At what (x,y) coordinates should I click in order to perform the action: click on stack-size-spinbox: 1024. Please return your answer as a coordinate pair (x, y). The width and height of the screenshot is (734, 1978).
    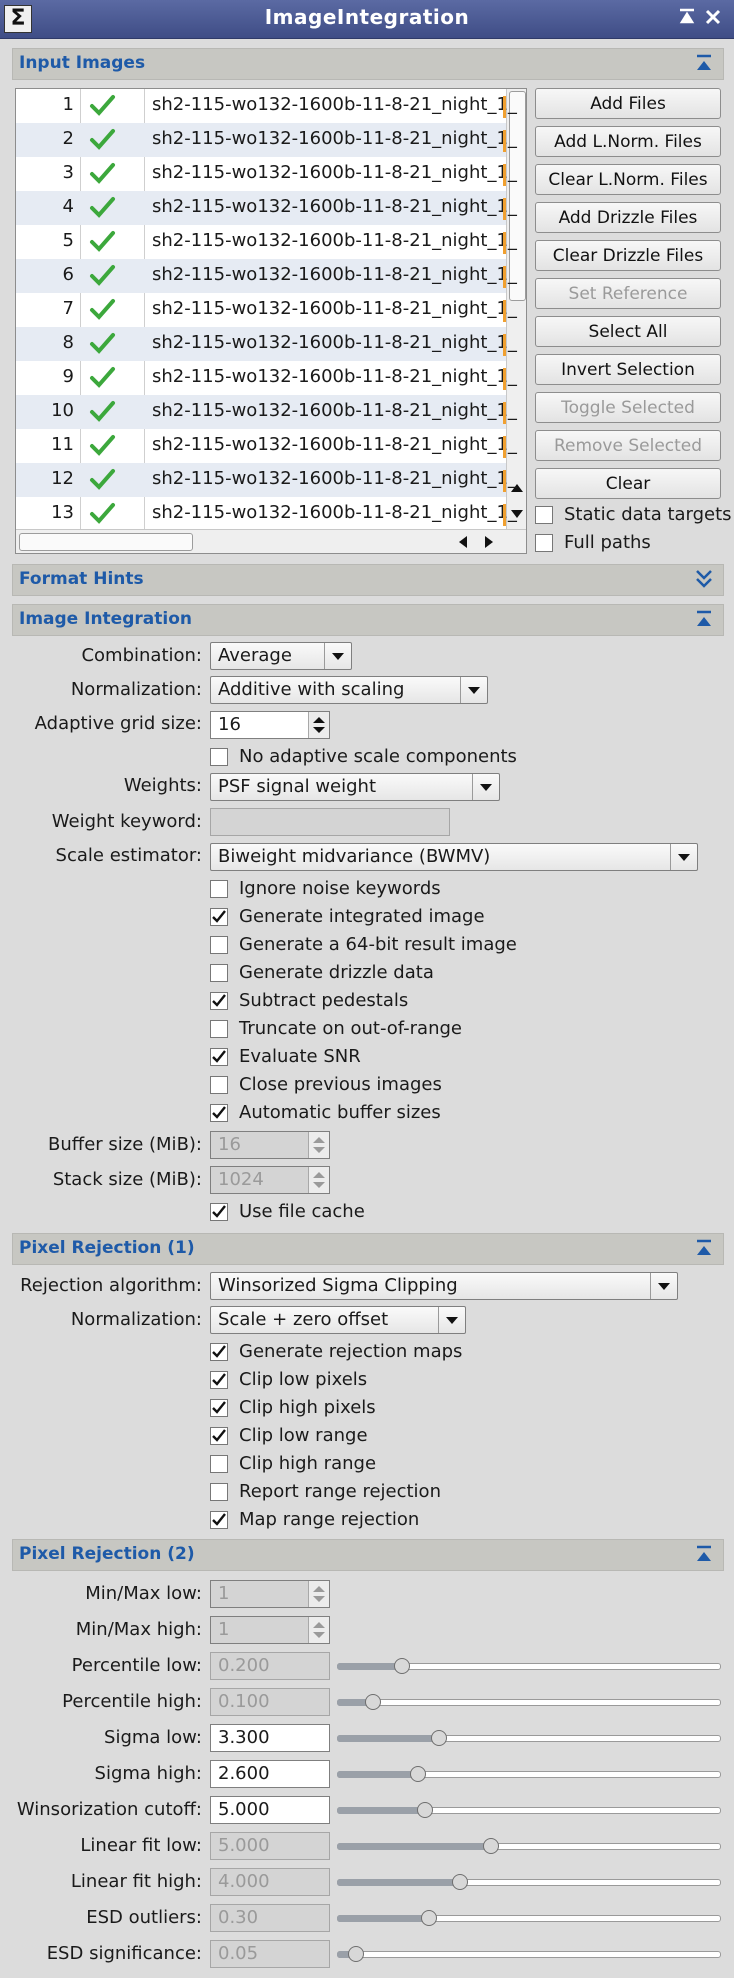
    Looking at the image, I should click on (270, 1180).